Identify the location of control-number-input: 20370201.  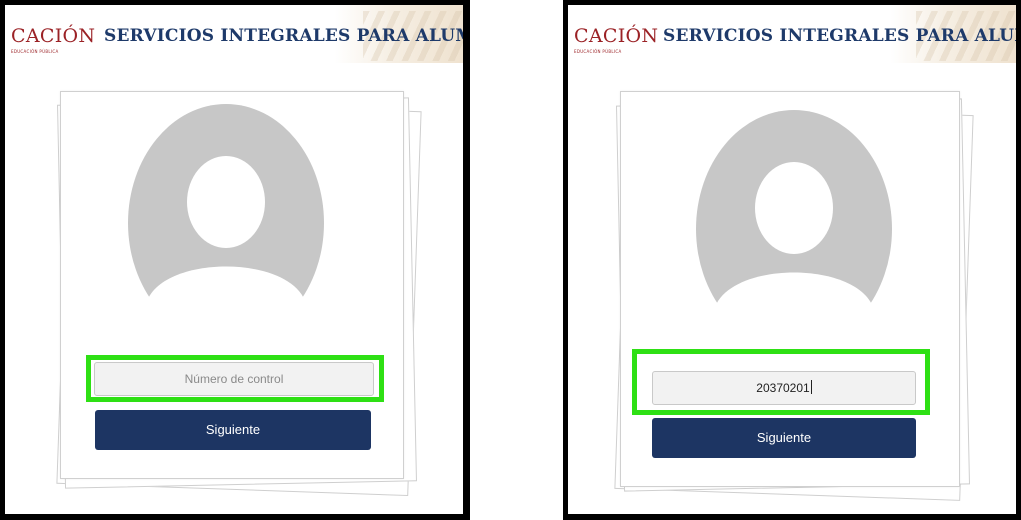
(784, 388).